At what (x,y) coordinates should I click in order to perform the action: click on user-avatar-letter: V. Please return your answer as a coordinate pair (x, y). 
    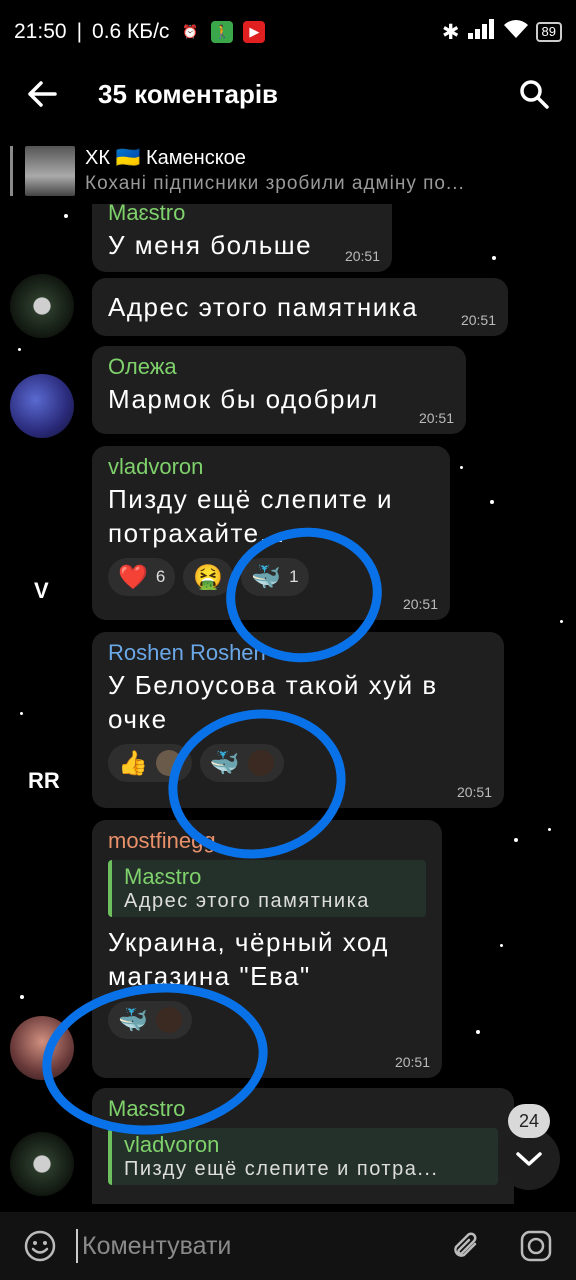
    Looking at the image, I should click on (41, 591).